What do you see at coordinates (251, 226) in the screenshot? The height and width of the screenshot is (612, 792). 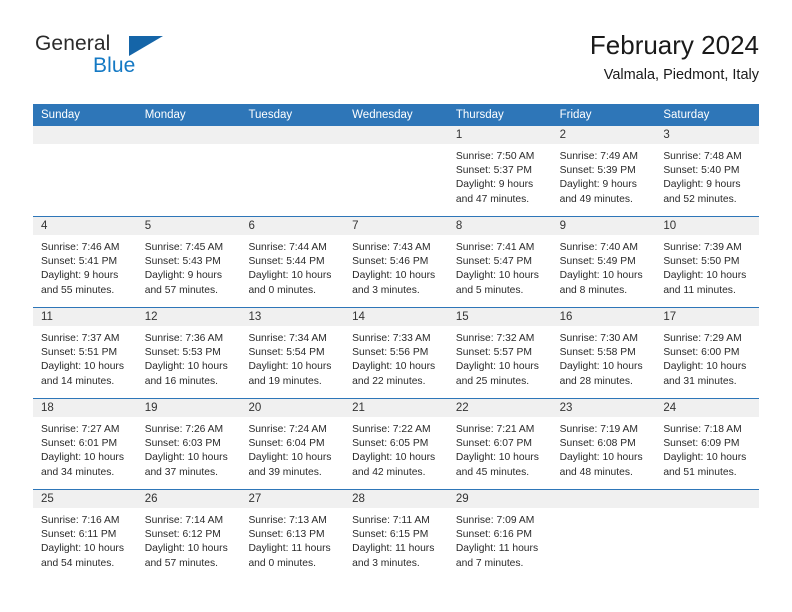 I see `day-number: 6` at bounding box center [251, 226].